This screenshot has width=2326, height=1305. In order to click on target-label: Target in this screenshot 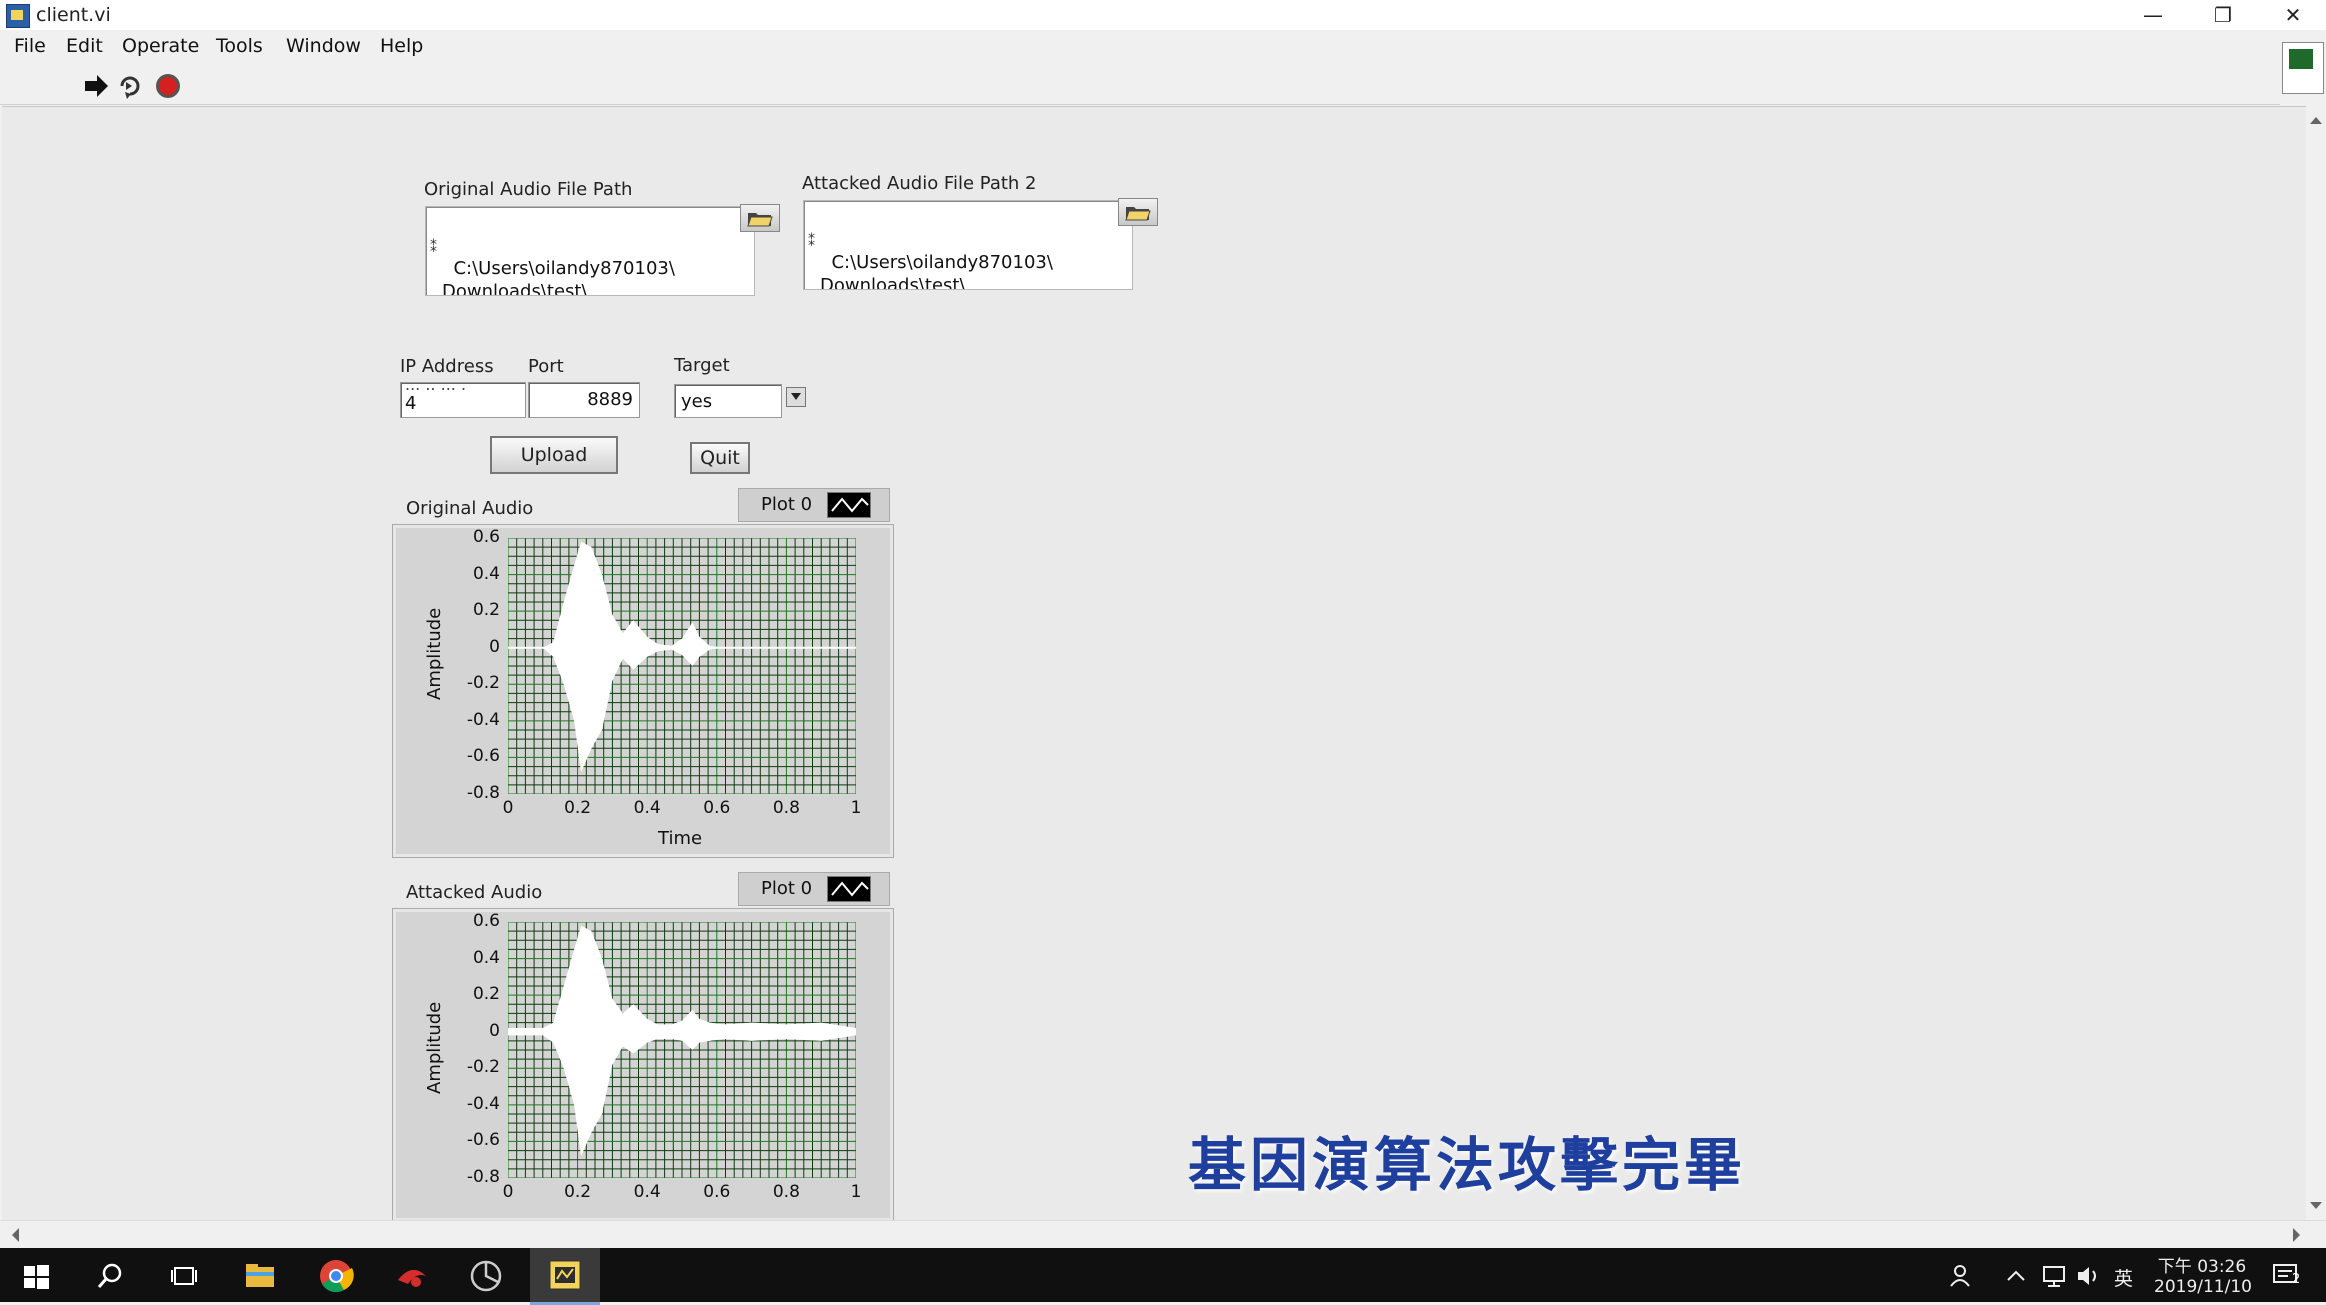, I will do `click(702, 365)`.